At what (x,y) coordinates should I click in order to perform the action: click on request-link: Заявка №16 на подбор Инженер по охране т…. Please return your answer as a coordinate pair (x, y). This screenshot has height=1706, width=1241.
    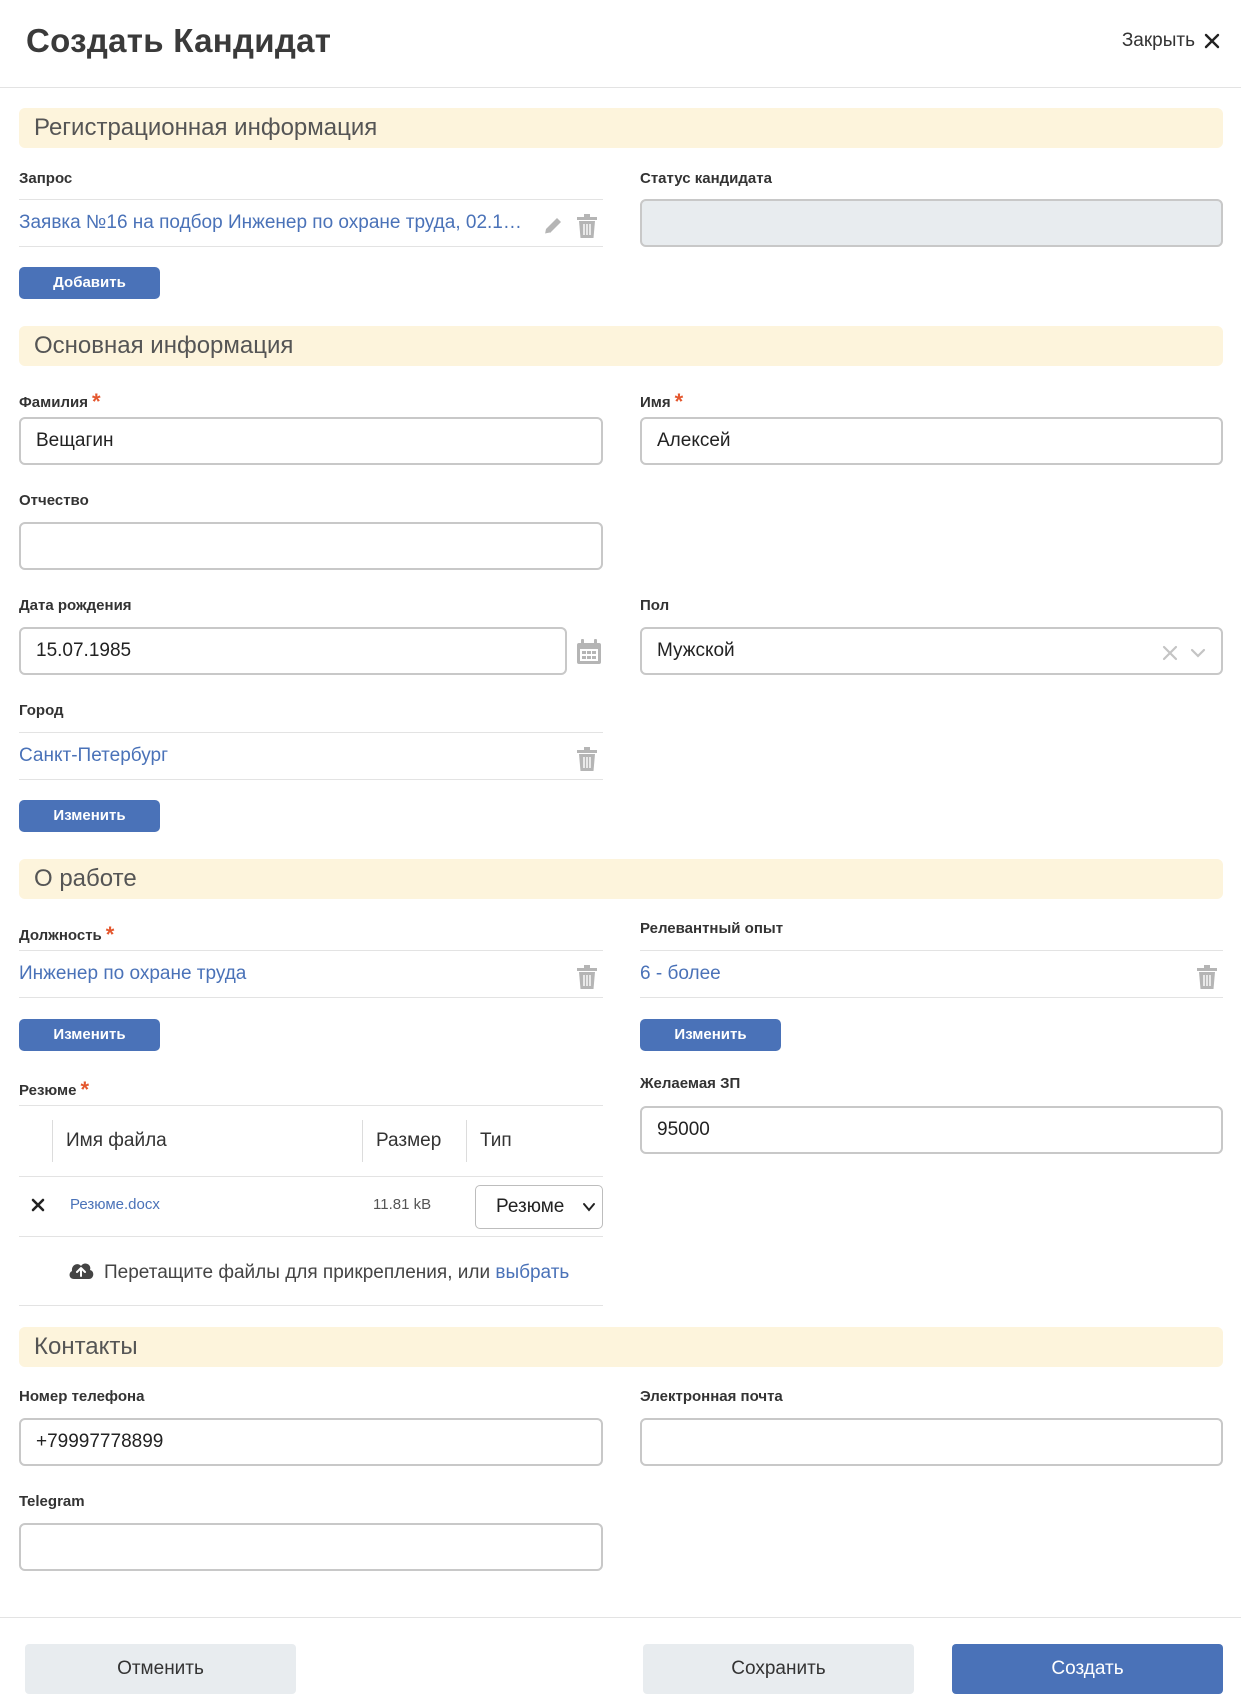
    Looking at the image, I should click on (311, 223).